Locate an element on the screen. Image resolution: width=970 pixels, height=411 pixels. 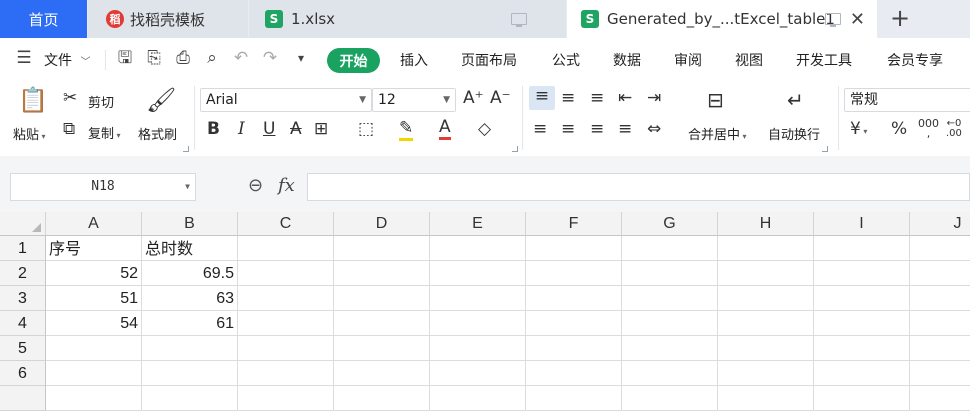
cut-button: 剪切 is located at coordinates (101, 101).